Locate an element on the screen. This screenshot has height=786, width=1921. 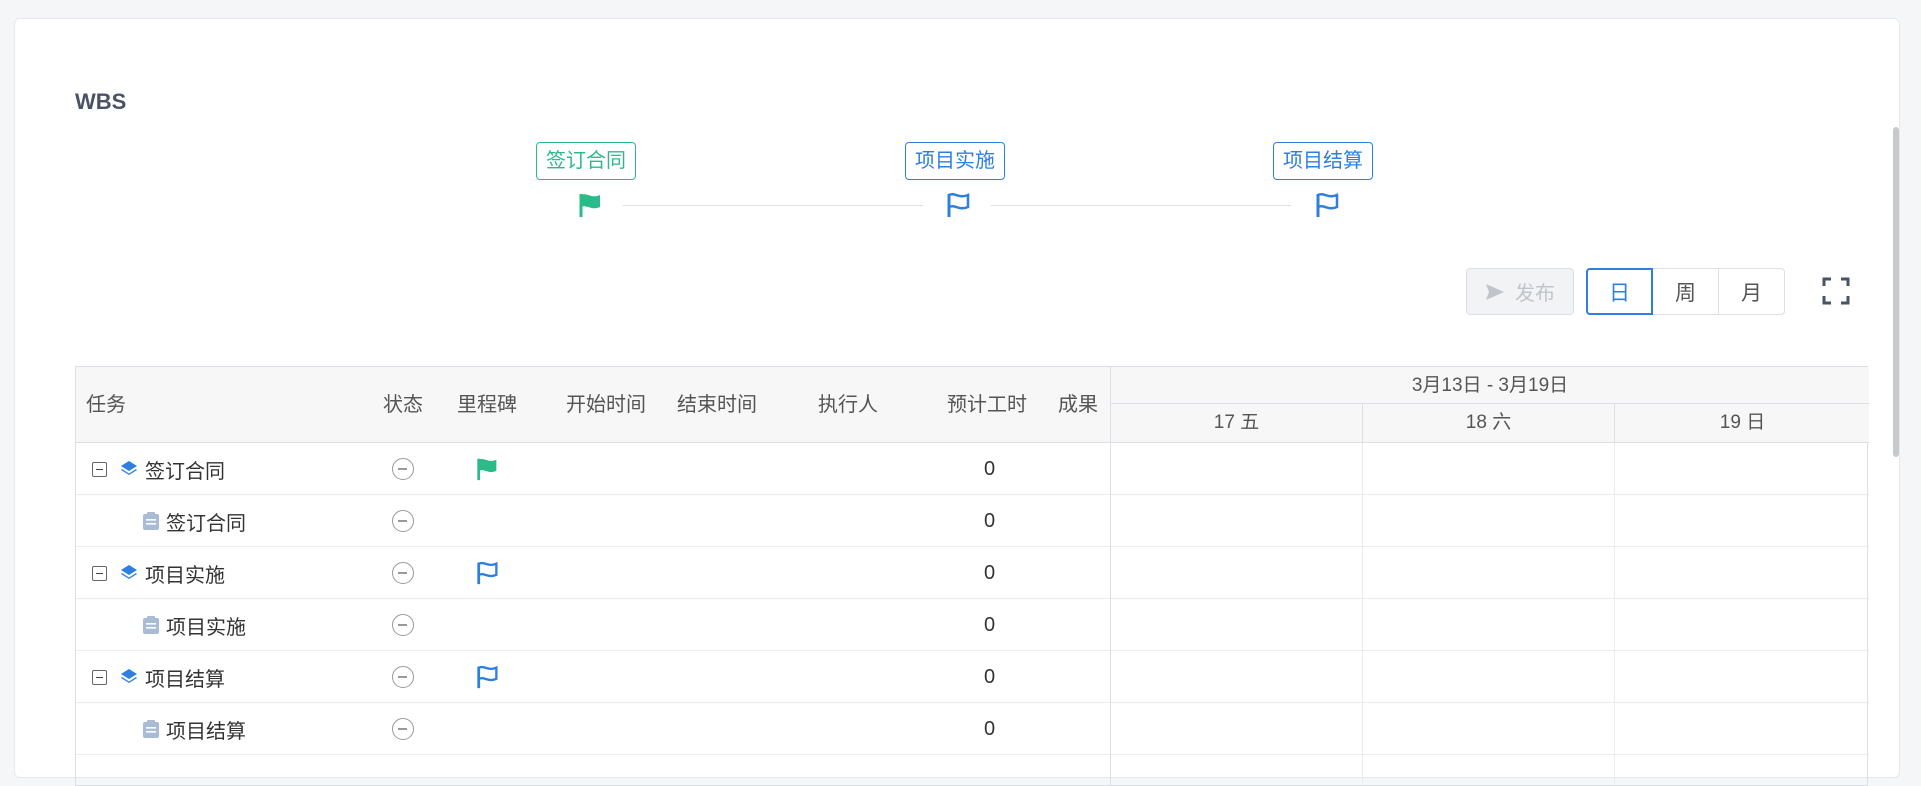
gantt-day: 18 六 is located at coordinates (1489, 423).